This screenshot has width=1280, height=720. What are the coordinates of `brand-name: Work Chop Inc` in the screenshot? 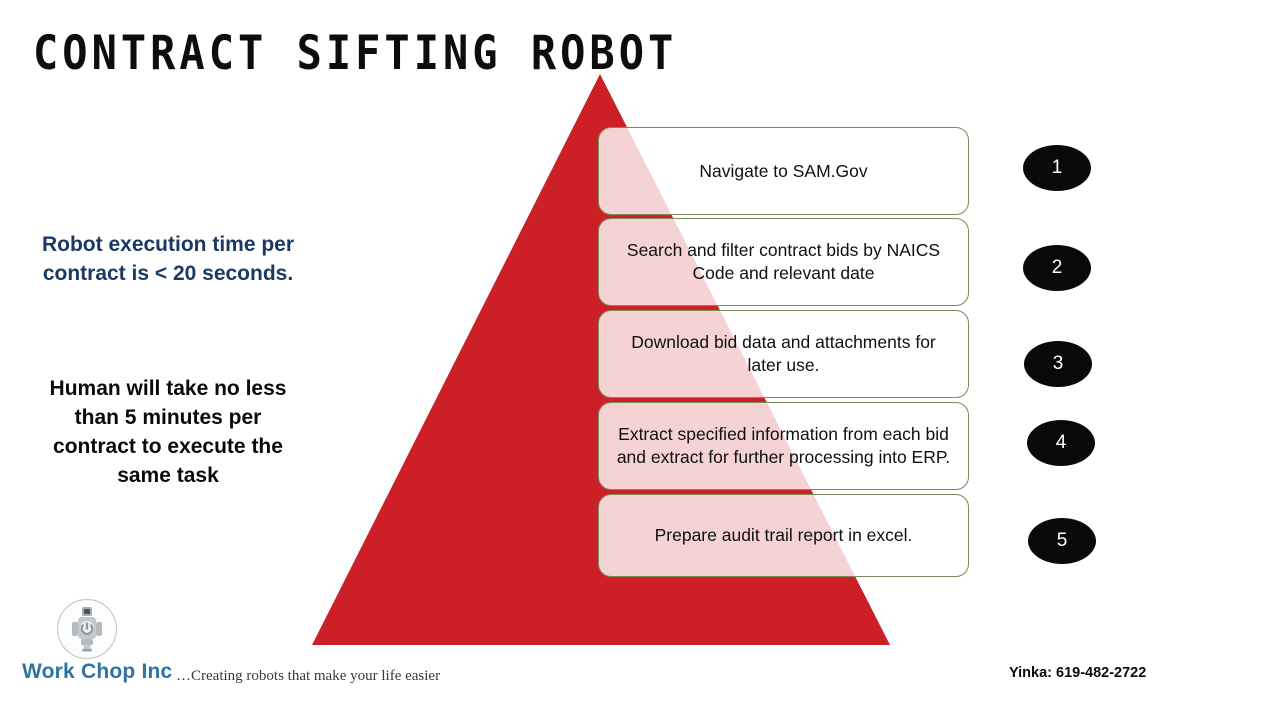 It's located at (97, 671).